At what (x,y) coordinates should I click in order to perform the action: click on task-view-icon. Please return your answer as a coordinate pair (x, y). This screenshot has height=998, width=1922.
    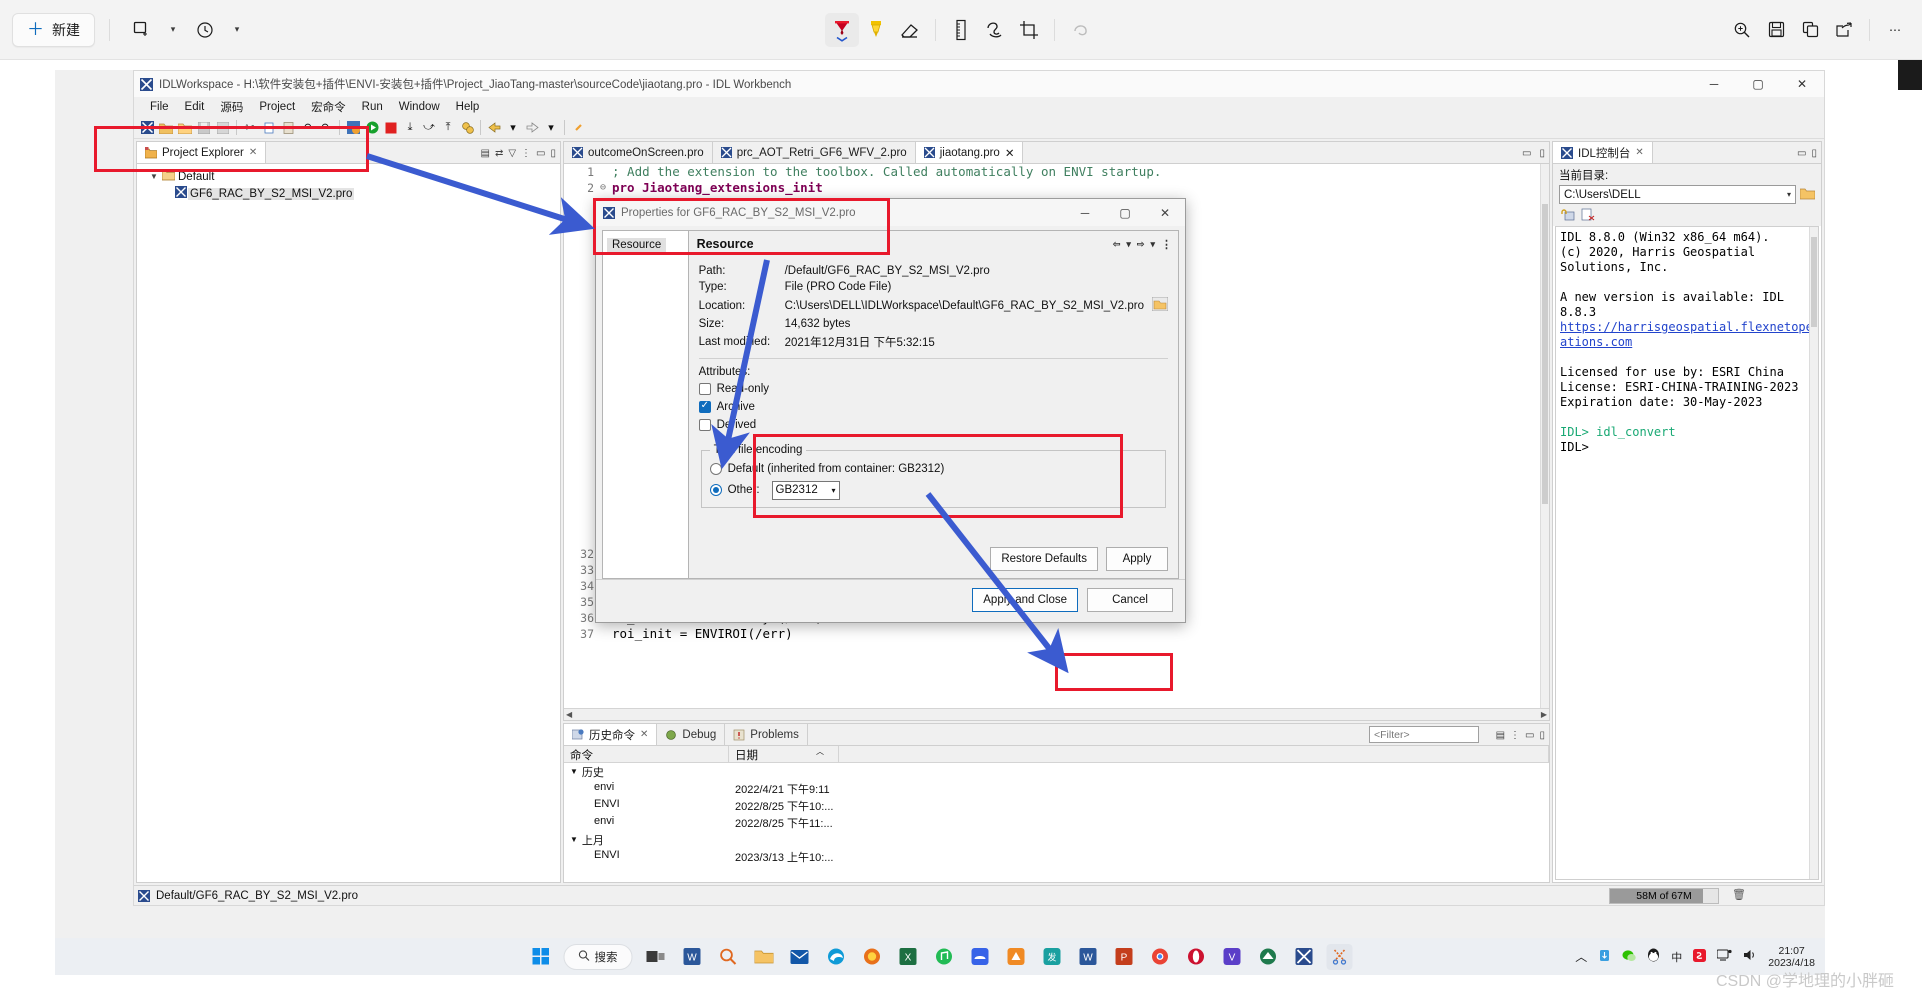
    Looking at the image, I should click on (656, 957).